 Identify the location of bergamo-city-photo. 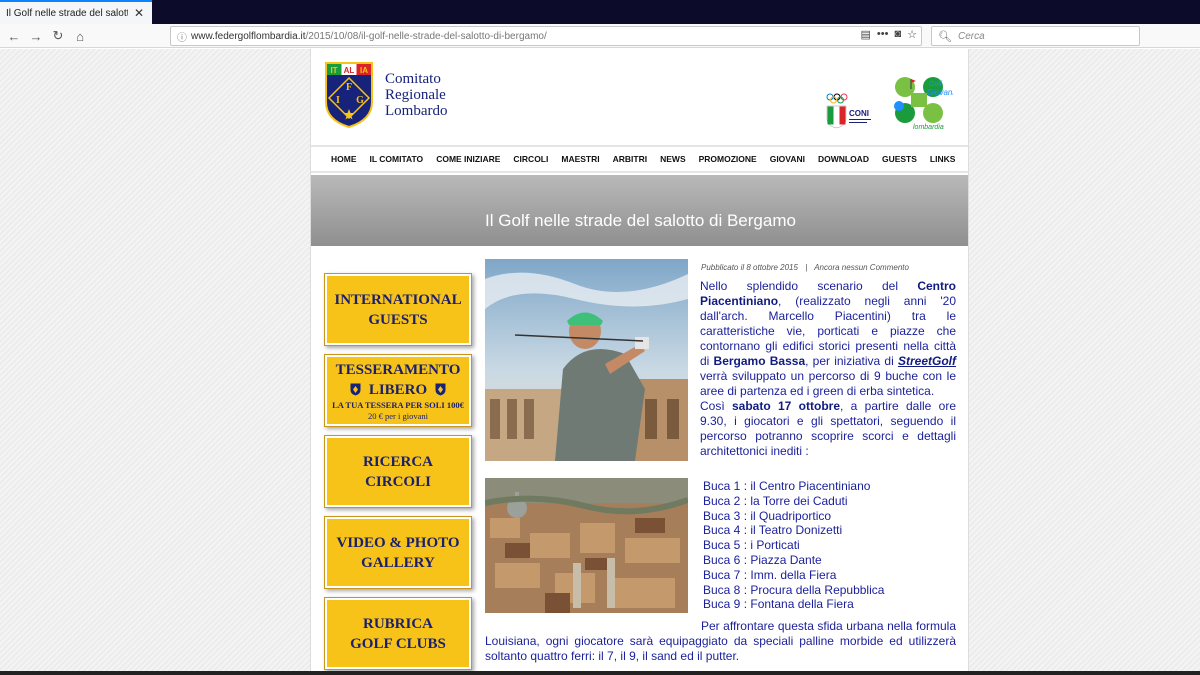
(586, 545).